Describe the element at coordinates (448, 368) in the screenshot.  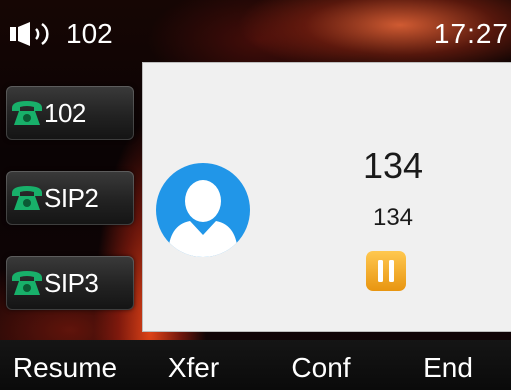
I see `end-softkey: End` at that location.